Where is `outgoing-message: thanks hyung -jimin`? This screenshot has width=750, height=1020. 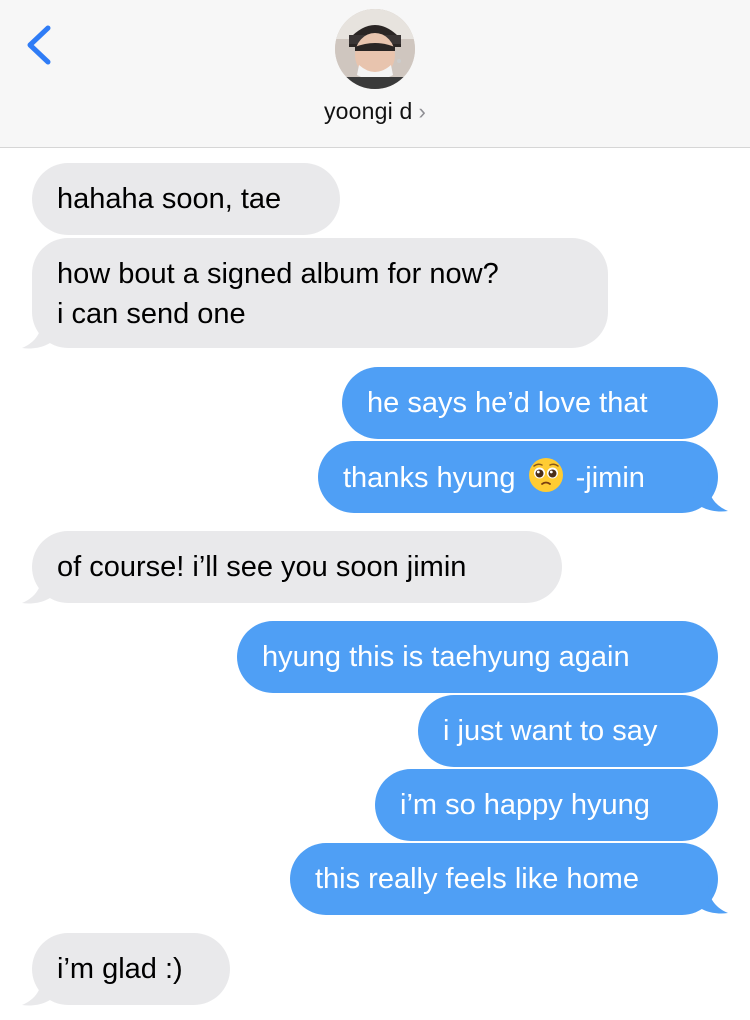
outgoing-message: thanks hyung -jimin is located at coordinates (518, 477).